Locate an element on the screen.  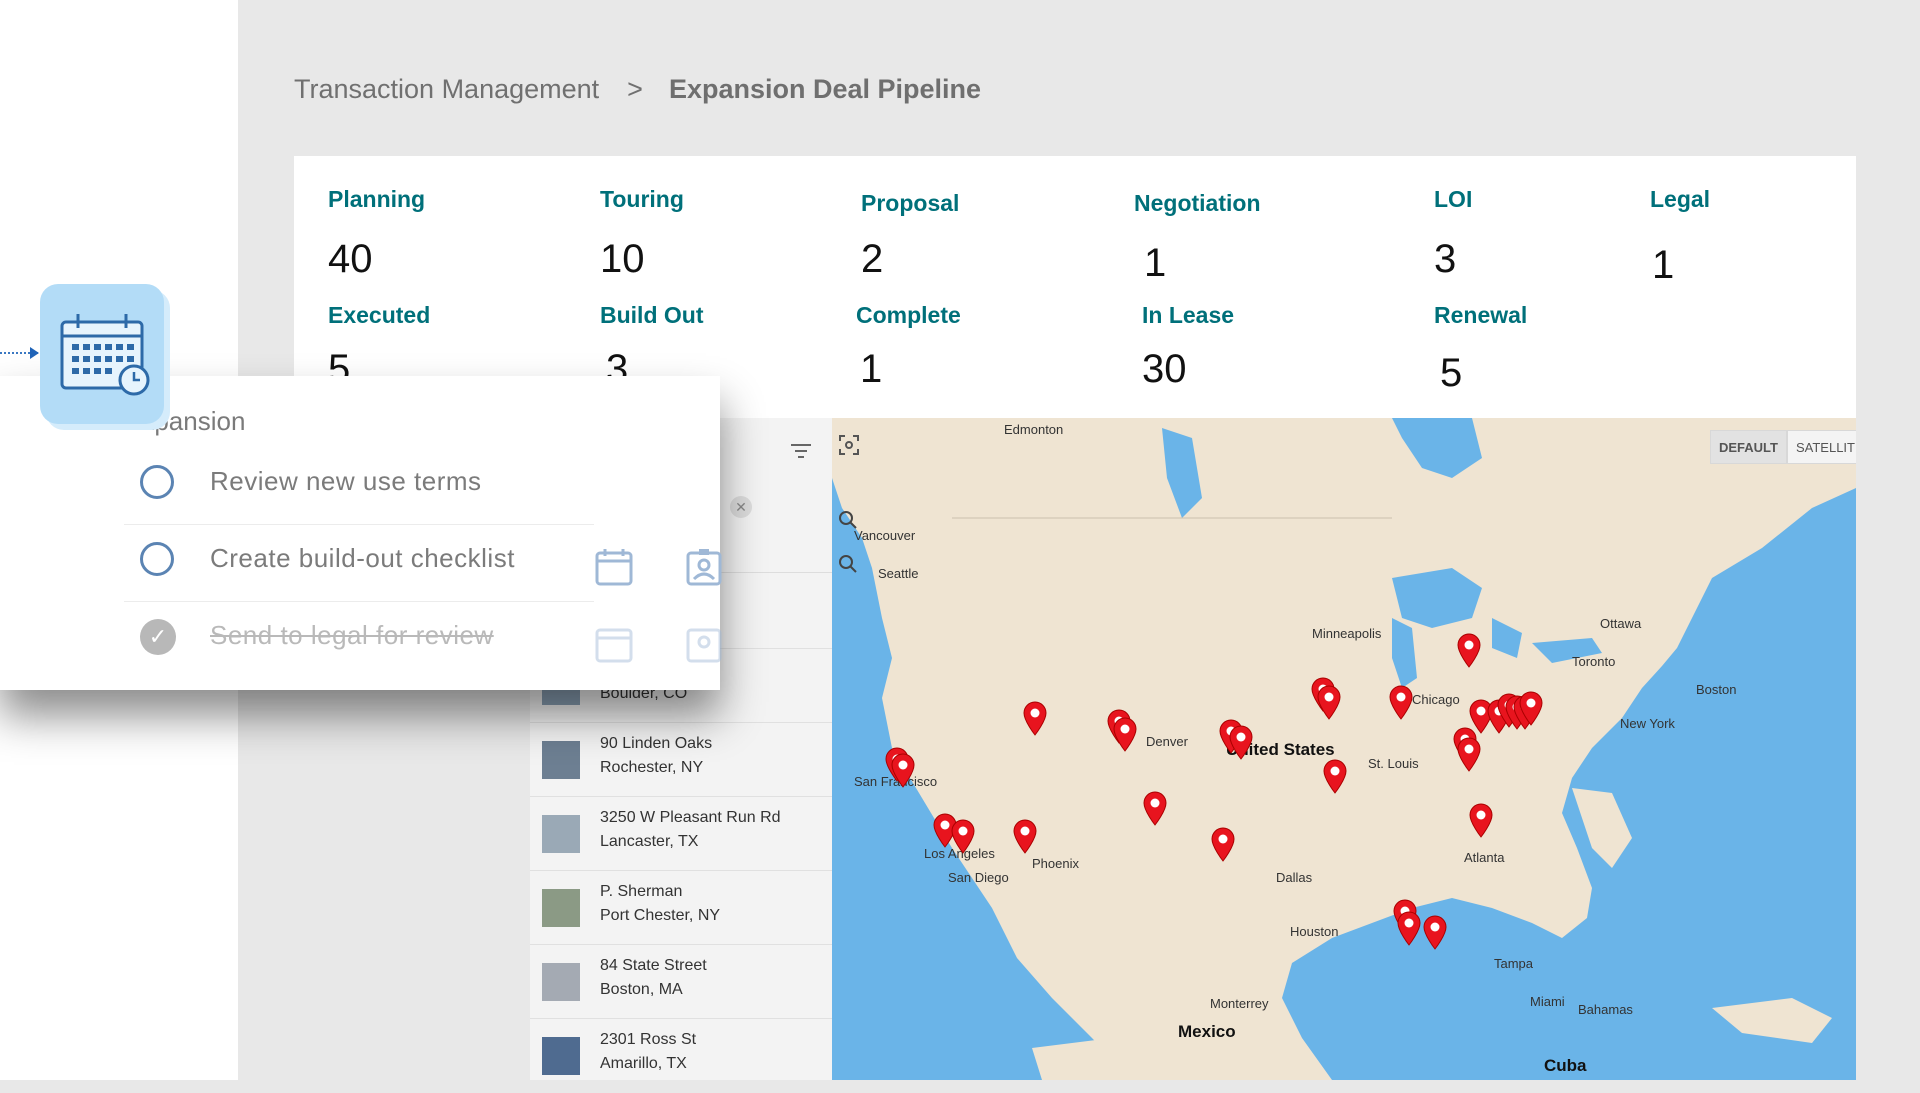
property-city: Boston, MA is located at coordinates (641, 989).